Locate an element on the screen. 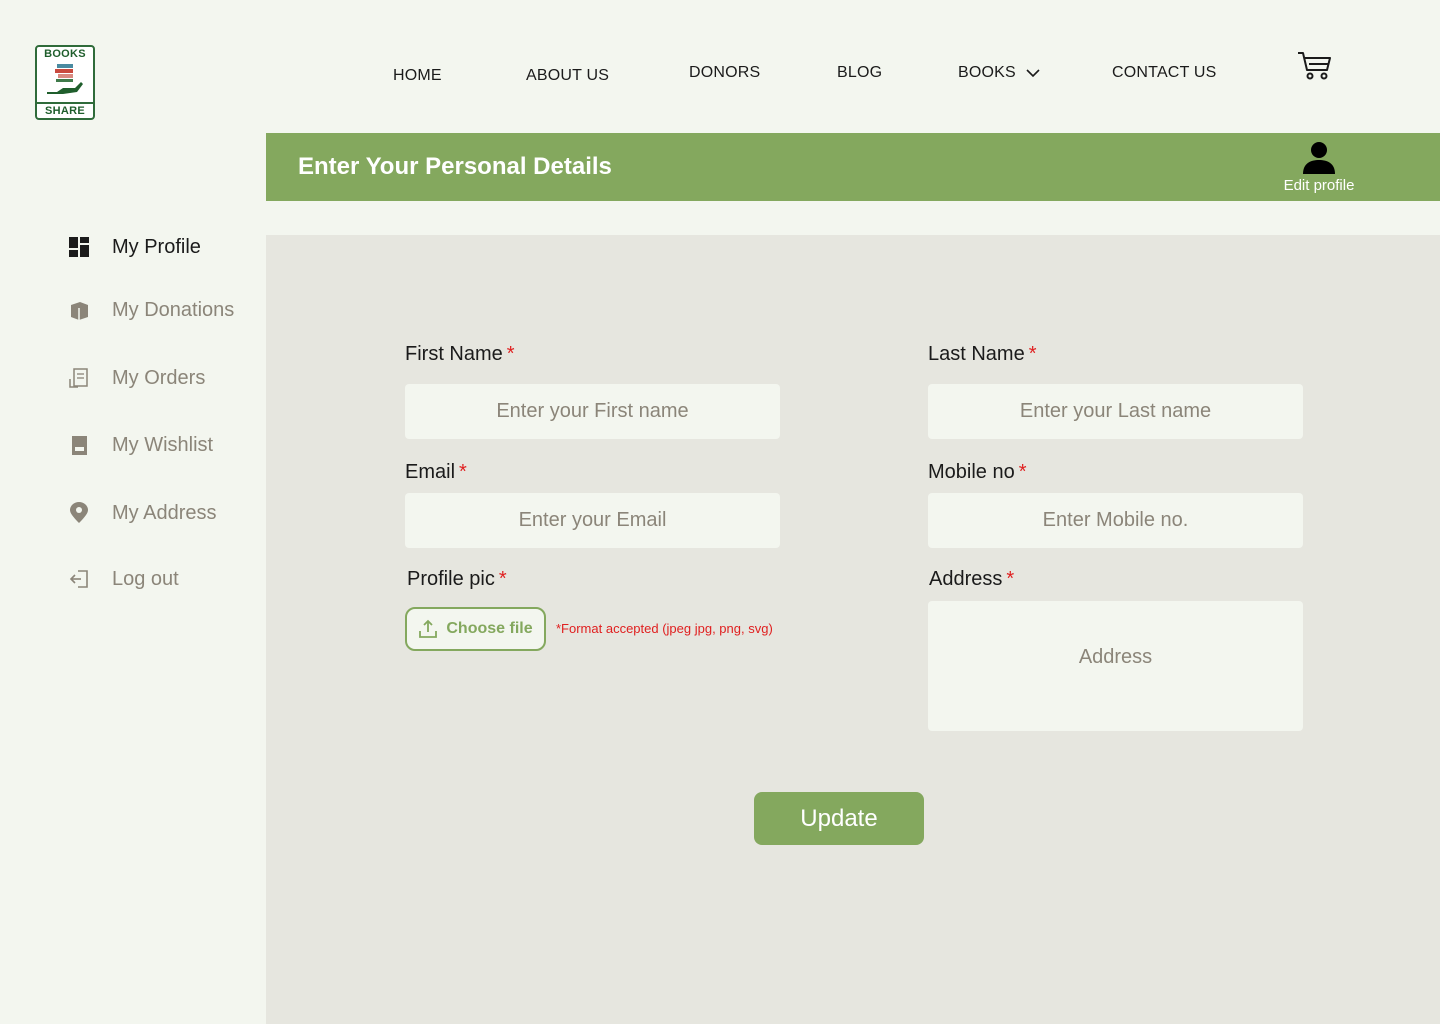 The width and height of the screenshot is (1440, 1024). sidebar-item-log-out: Log out is located at coordinates (122, 579).